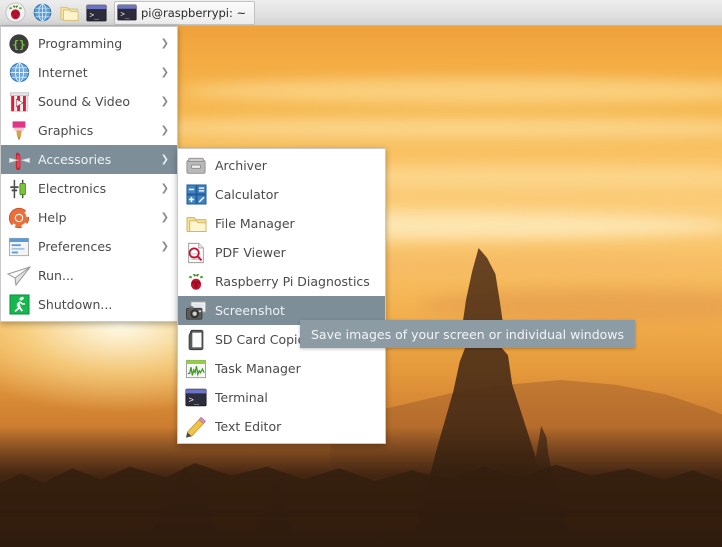  What do you see at coordinates (196, 369) in the screenshot?
I see `task-manager-icon` at bounding box center [196, 369].